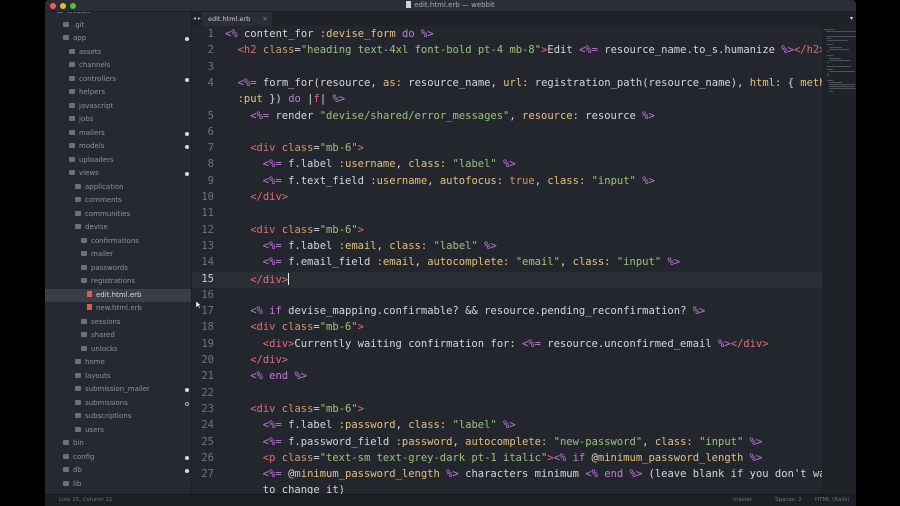  I want to click on sidebar-folder-item: users, so click(118, 431).